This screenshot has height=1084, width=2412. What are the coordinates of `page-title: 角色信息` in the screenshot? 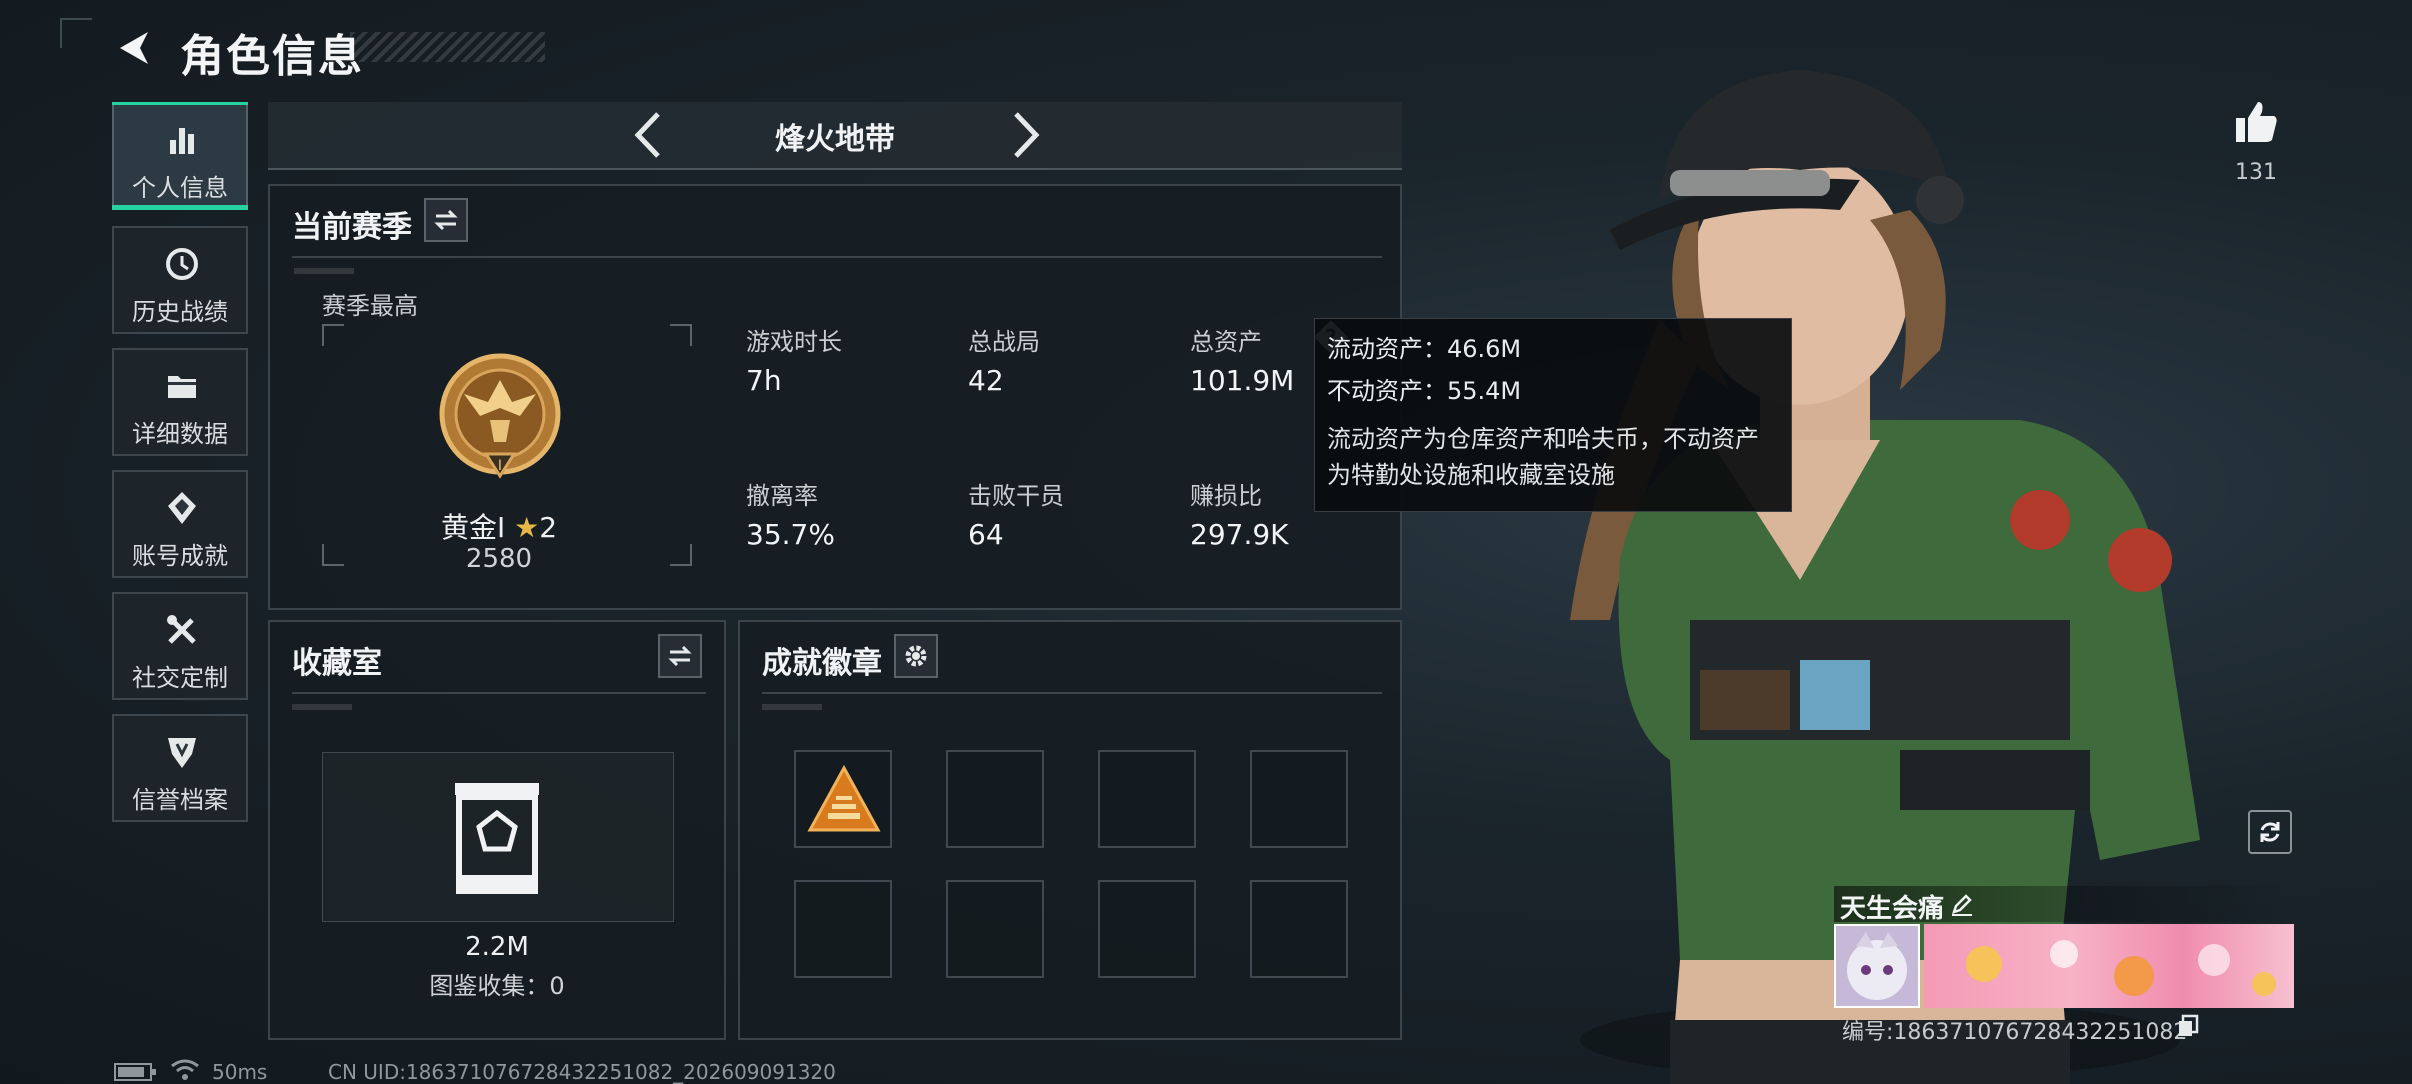 It's located at (272, 56).